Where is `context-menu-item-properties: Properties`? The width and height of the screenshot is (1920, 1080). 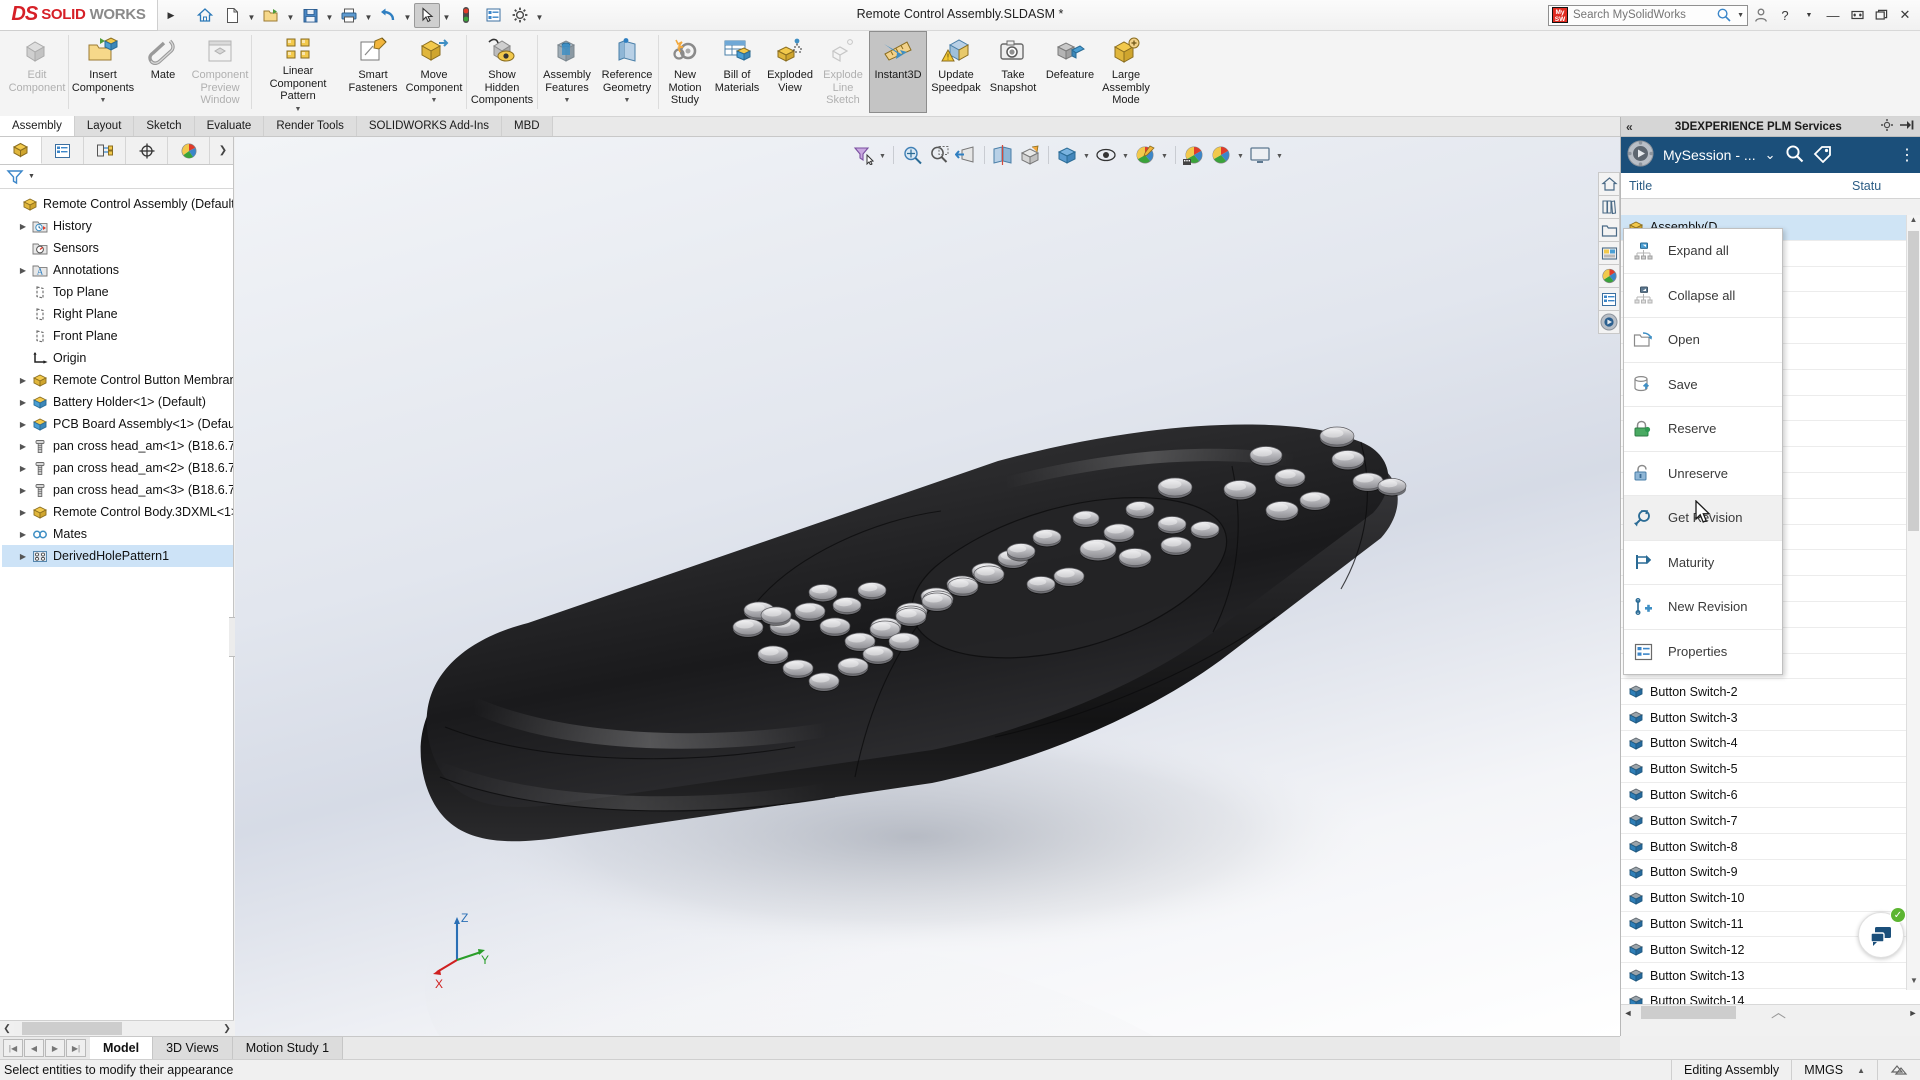 context-menu-item-properties: Properties is located at coordinates (1703, 652).